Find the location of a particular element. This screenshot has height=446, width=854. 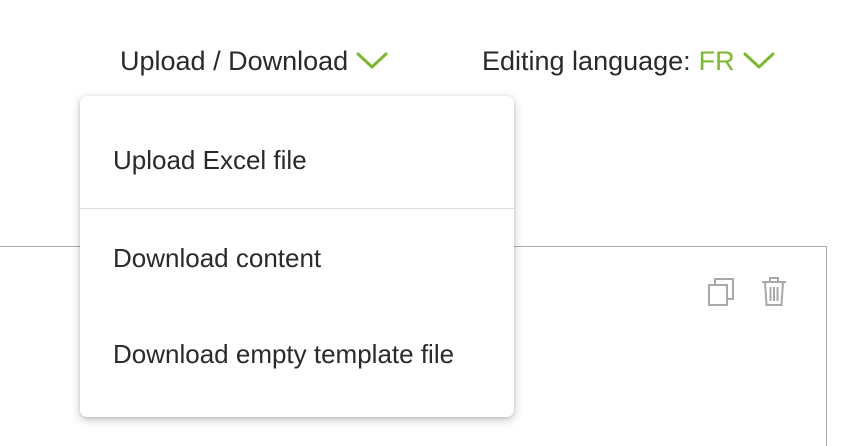

menu-item-upload-excel-file: Upload Excel file is located at coordinates (297, 160).